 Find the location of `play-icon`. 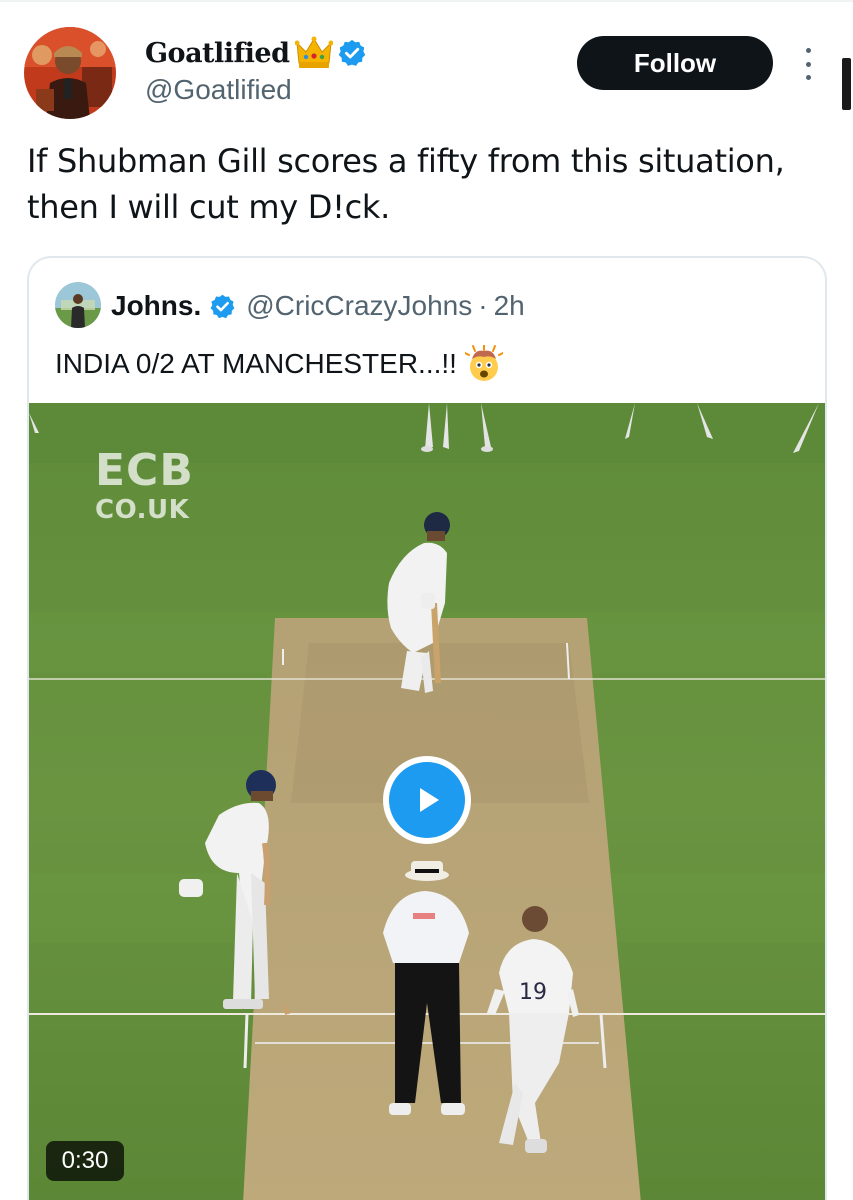

play-icon is located at coordinates (427, 800).